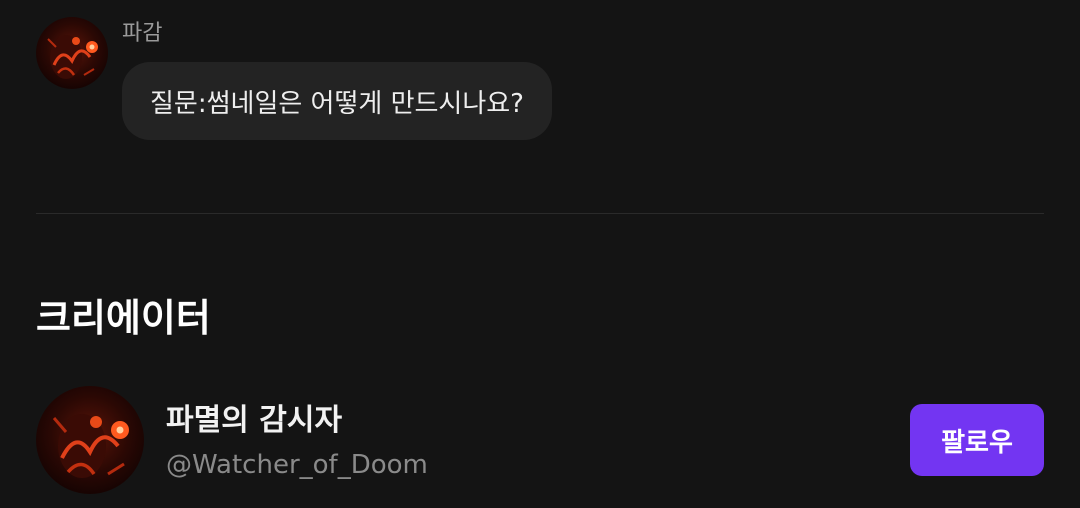 This screenshot has height=508, width=1080. Describe the element at coordinates (254, 421) in the screenshot. I see `creator-name: 파멸의 감시자` at that location.